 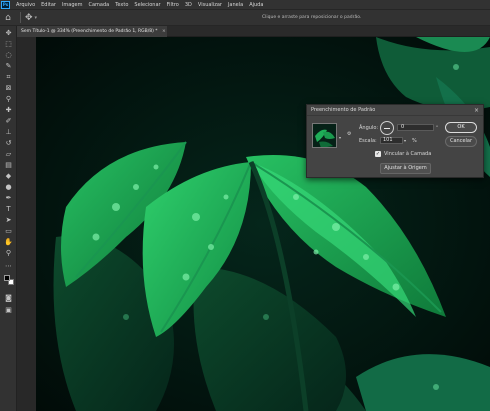 What do you see at coordinates (8, 55) in the screenshot?
I see `lasso-tool-icon: ◌` at bounding box center [8, 55].